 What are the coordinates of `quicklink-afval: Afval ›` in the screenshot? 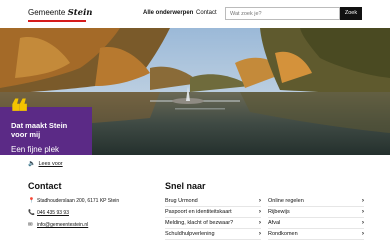 It's located at (316, 224).